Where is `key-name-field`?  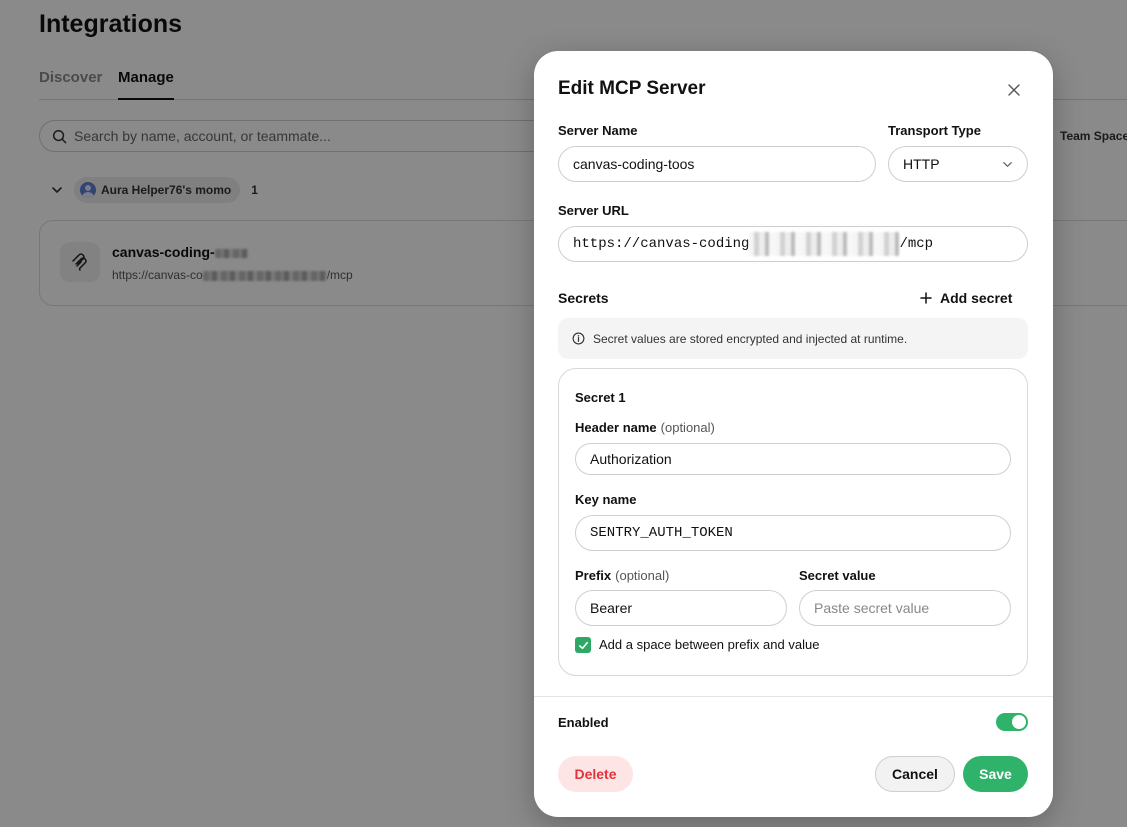 key-name-field is located at coordinates (793, 533).